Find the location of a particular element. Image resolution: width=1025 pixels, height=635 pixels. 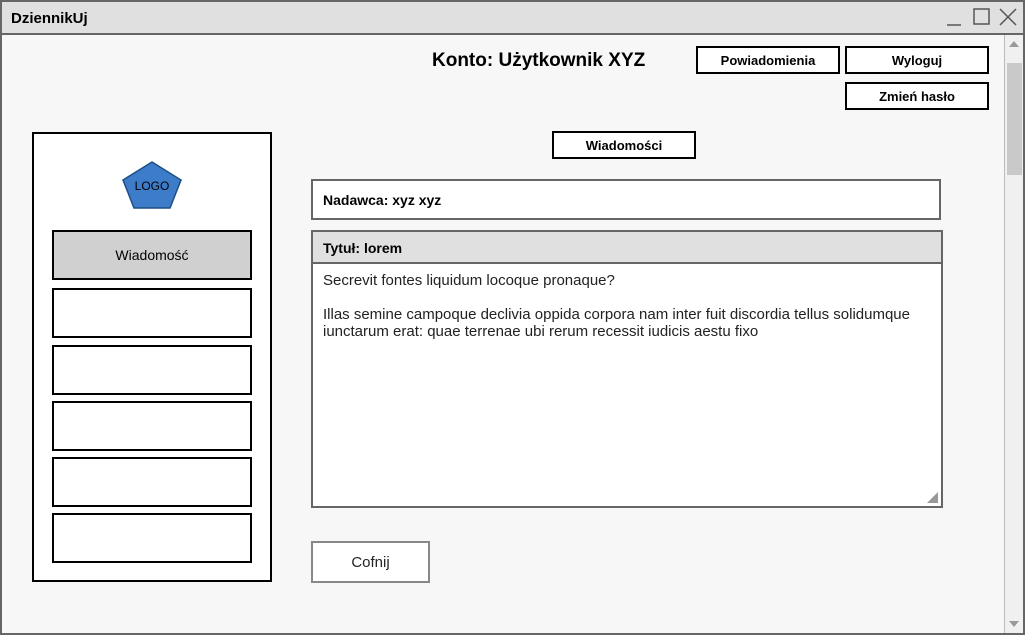

scroll-up-arrow-icon is located at coordinates (1014, 44).